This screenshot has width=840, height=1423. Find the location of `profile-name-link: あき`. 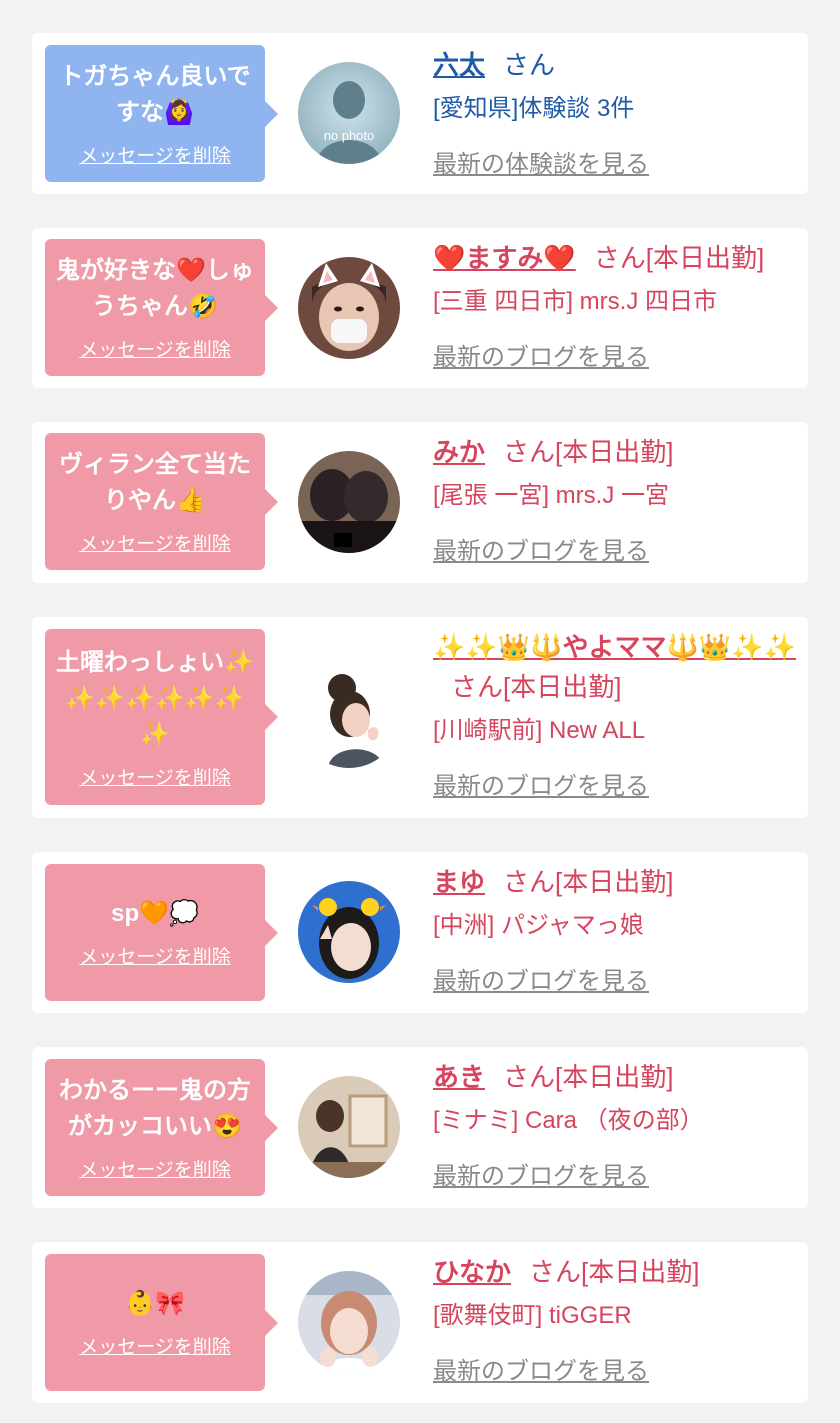

profile-name-link: あき is located at coordinates (459, 1077).